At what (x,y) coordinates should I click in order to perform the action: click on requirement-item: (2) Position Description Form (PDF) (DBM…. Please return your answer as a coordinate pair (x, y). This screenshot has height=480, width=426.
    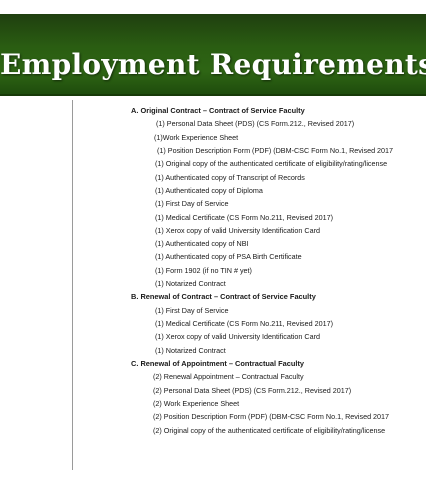
    Looking at the image, I should click on (271, 417).